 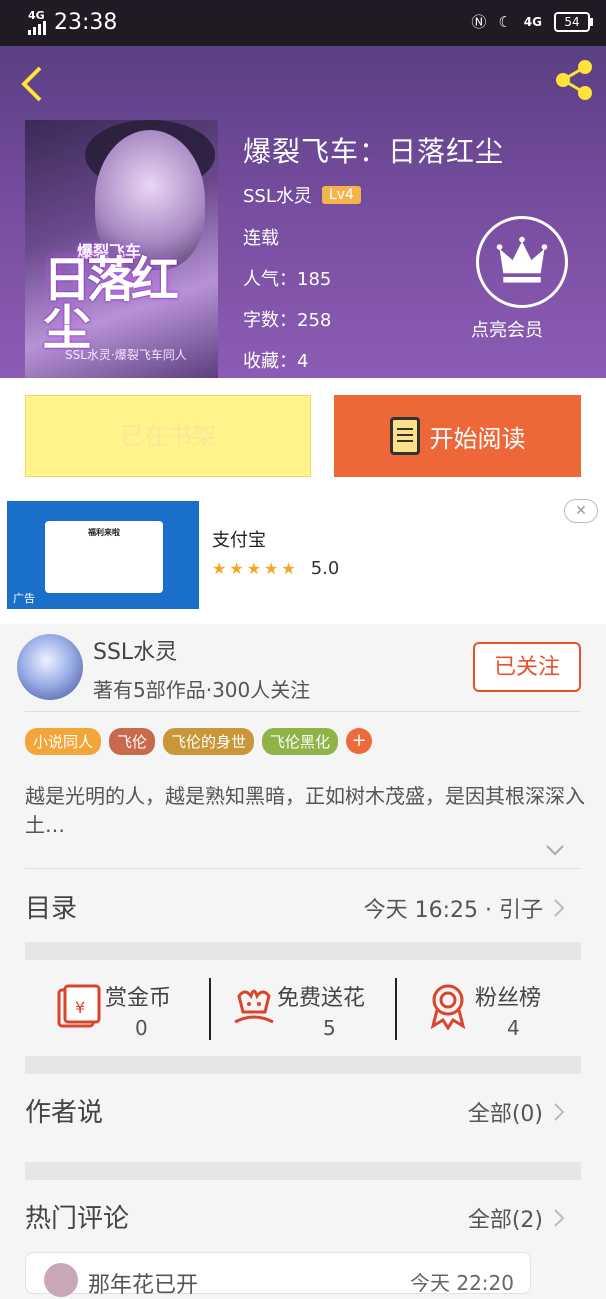 I want to click on book-cover: 爆裂飞车 日落红尘 SSL水灵·爆裂飞车同人, so click(x=121, y=249).